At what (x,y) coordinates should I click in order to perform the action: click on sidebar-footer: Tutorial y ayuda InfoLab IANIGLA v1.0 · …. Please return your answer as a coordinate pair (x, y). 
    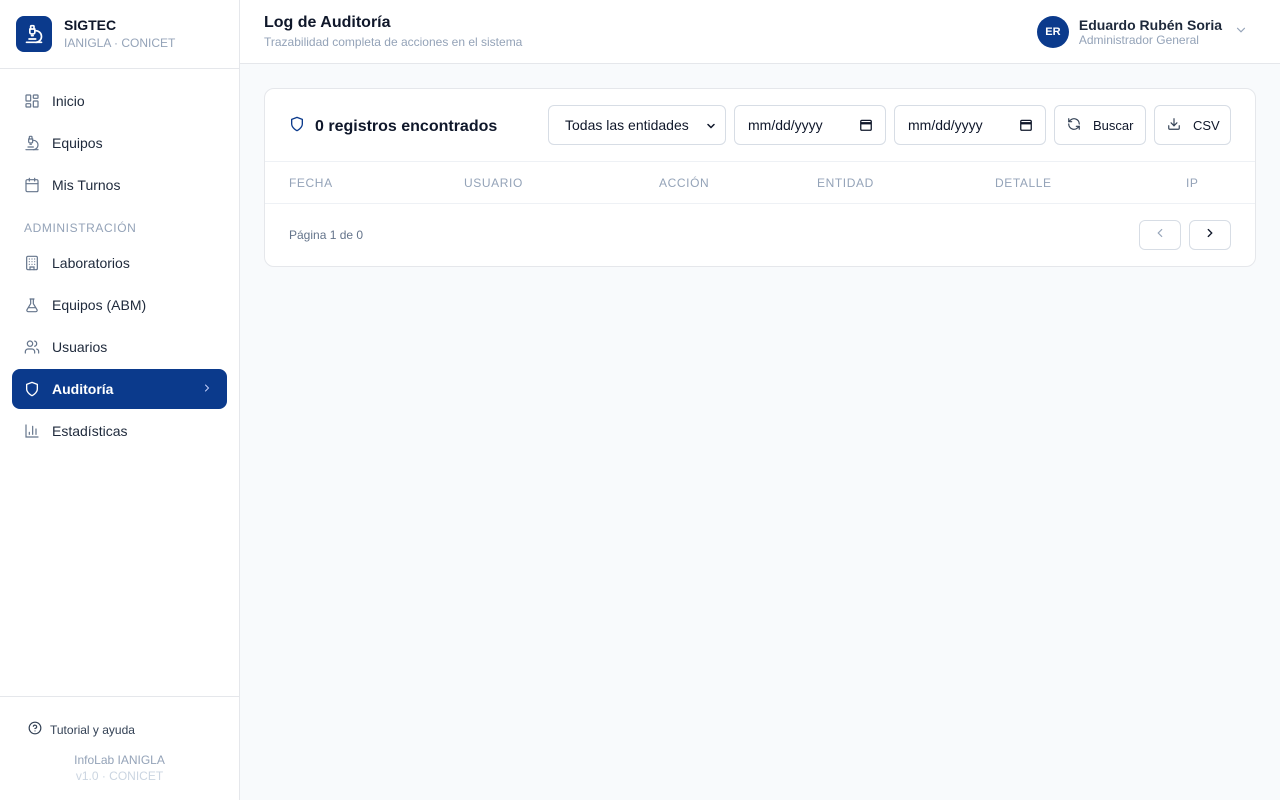
    Looking at the image, I should click on (119, 748).